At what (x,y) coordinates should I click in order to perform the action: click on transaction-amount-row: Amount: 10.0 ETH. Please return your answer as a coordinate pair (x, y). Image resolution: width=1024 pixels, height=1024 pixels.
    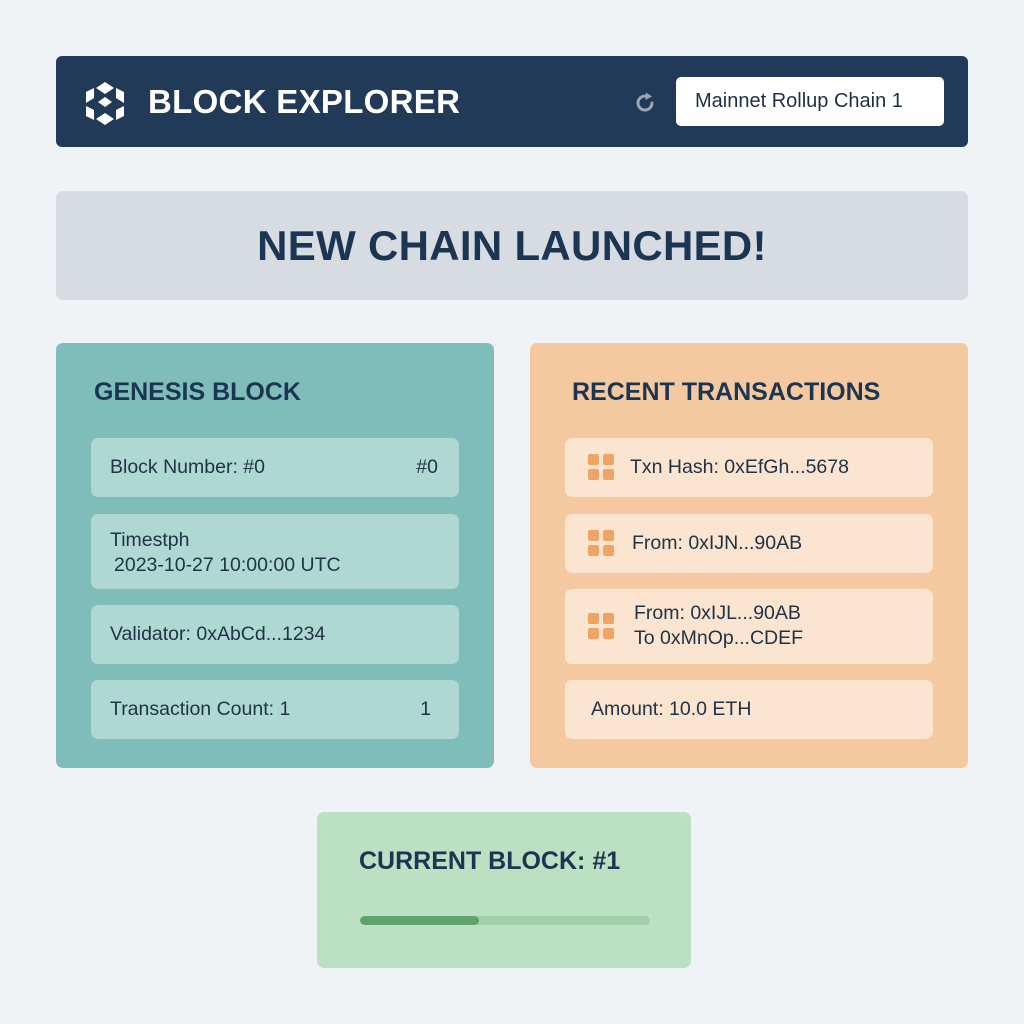
    Looking at the image, I should click on (749, 709).